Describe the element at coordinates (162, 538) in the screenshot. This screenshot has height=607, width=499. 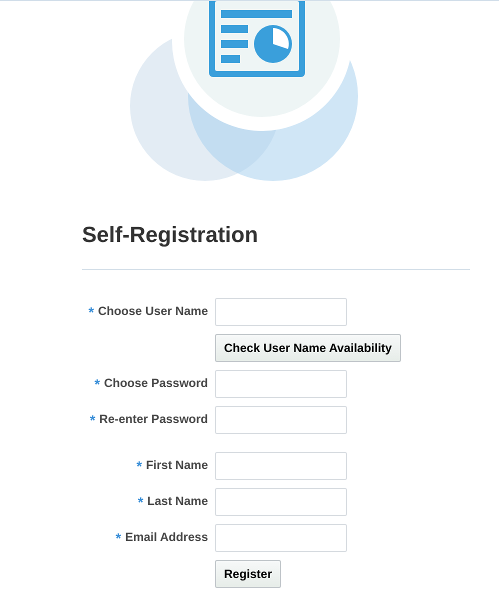
I see `field-label: * Email Address` at that location.